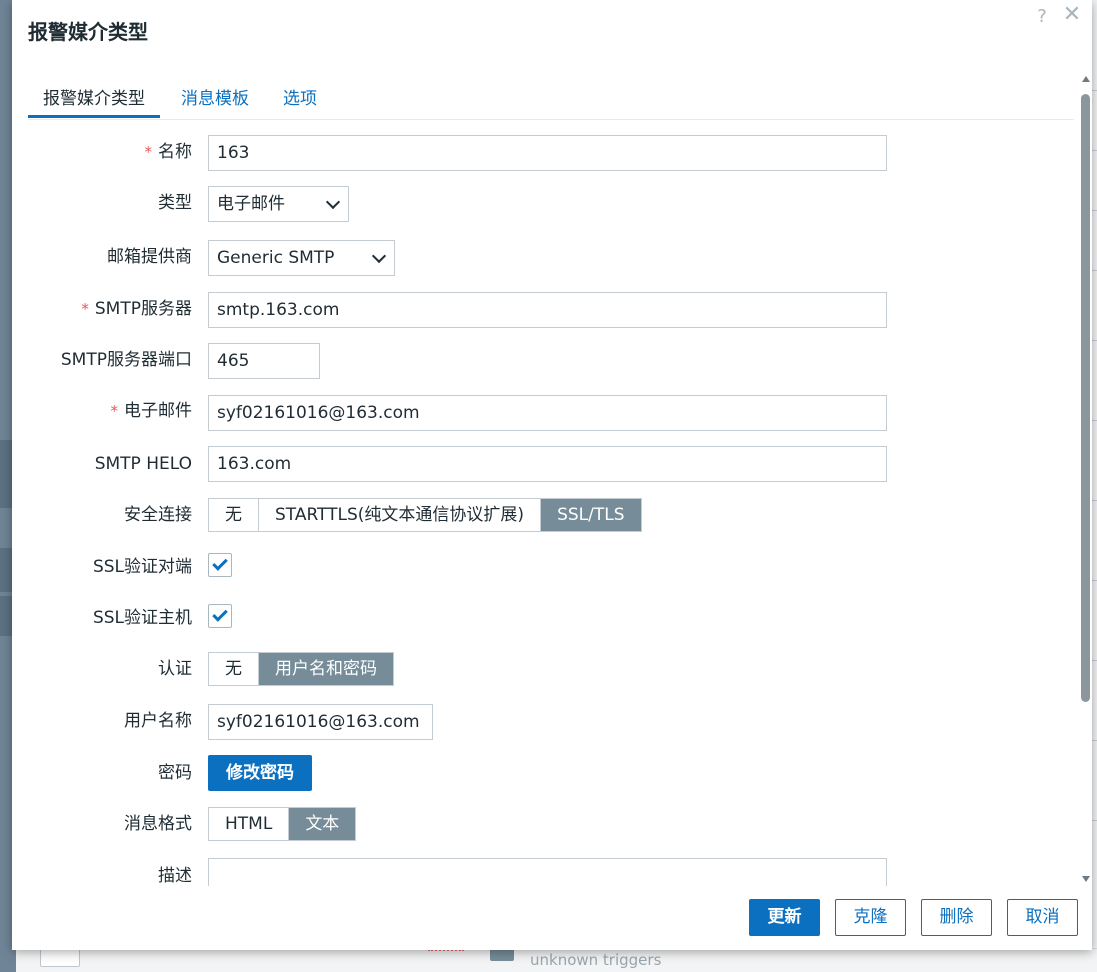  Describe the element at coordinates (276, 258) in the screenshot. I see `provider-select-value: Generic SMTP` at that location.